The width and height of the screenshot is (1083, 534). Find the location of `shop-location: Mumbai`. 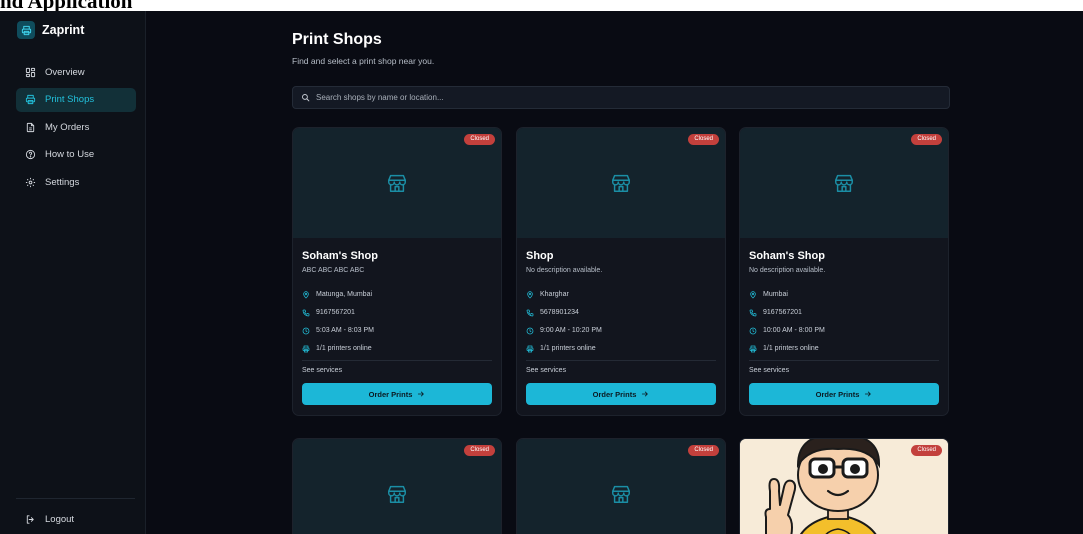

shop-location: Mumbai is located at coordinates (844, 294).